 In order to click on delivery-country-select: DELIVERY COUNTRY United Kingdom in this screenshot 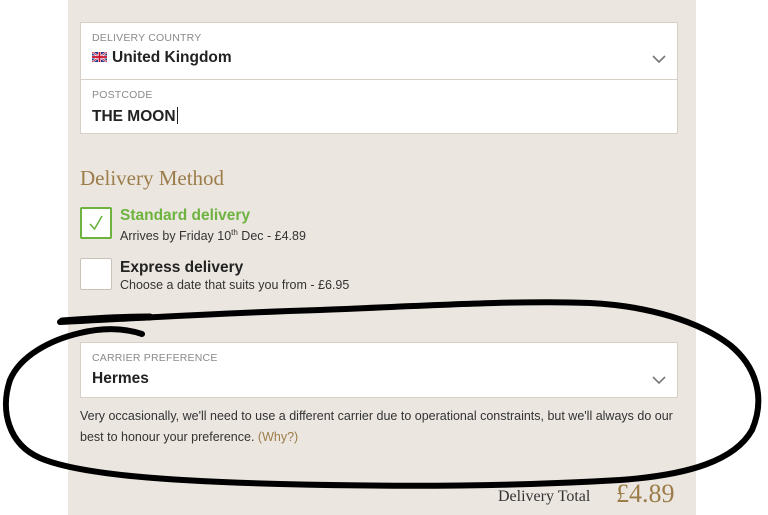, I will do `click(379, 51)`.